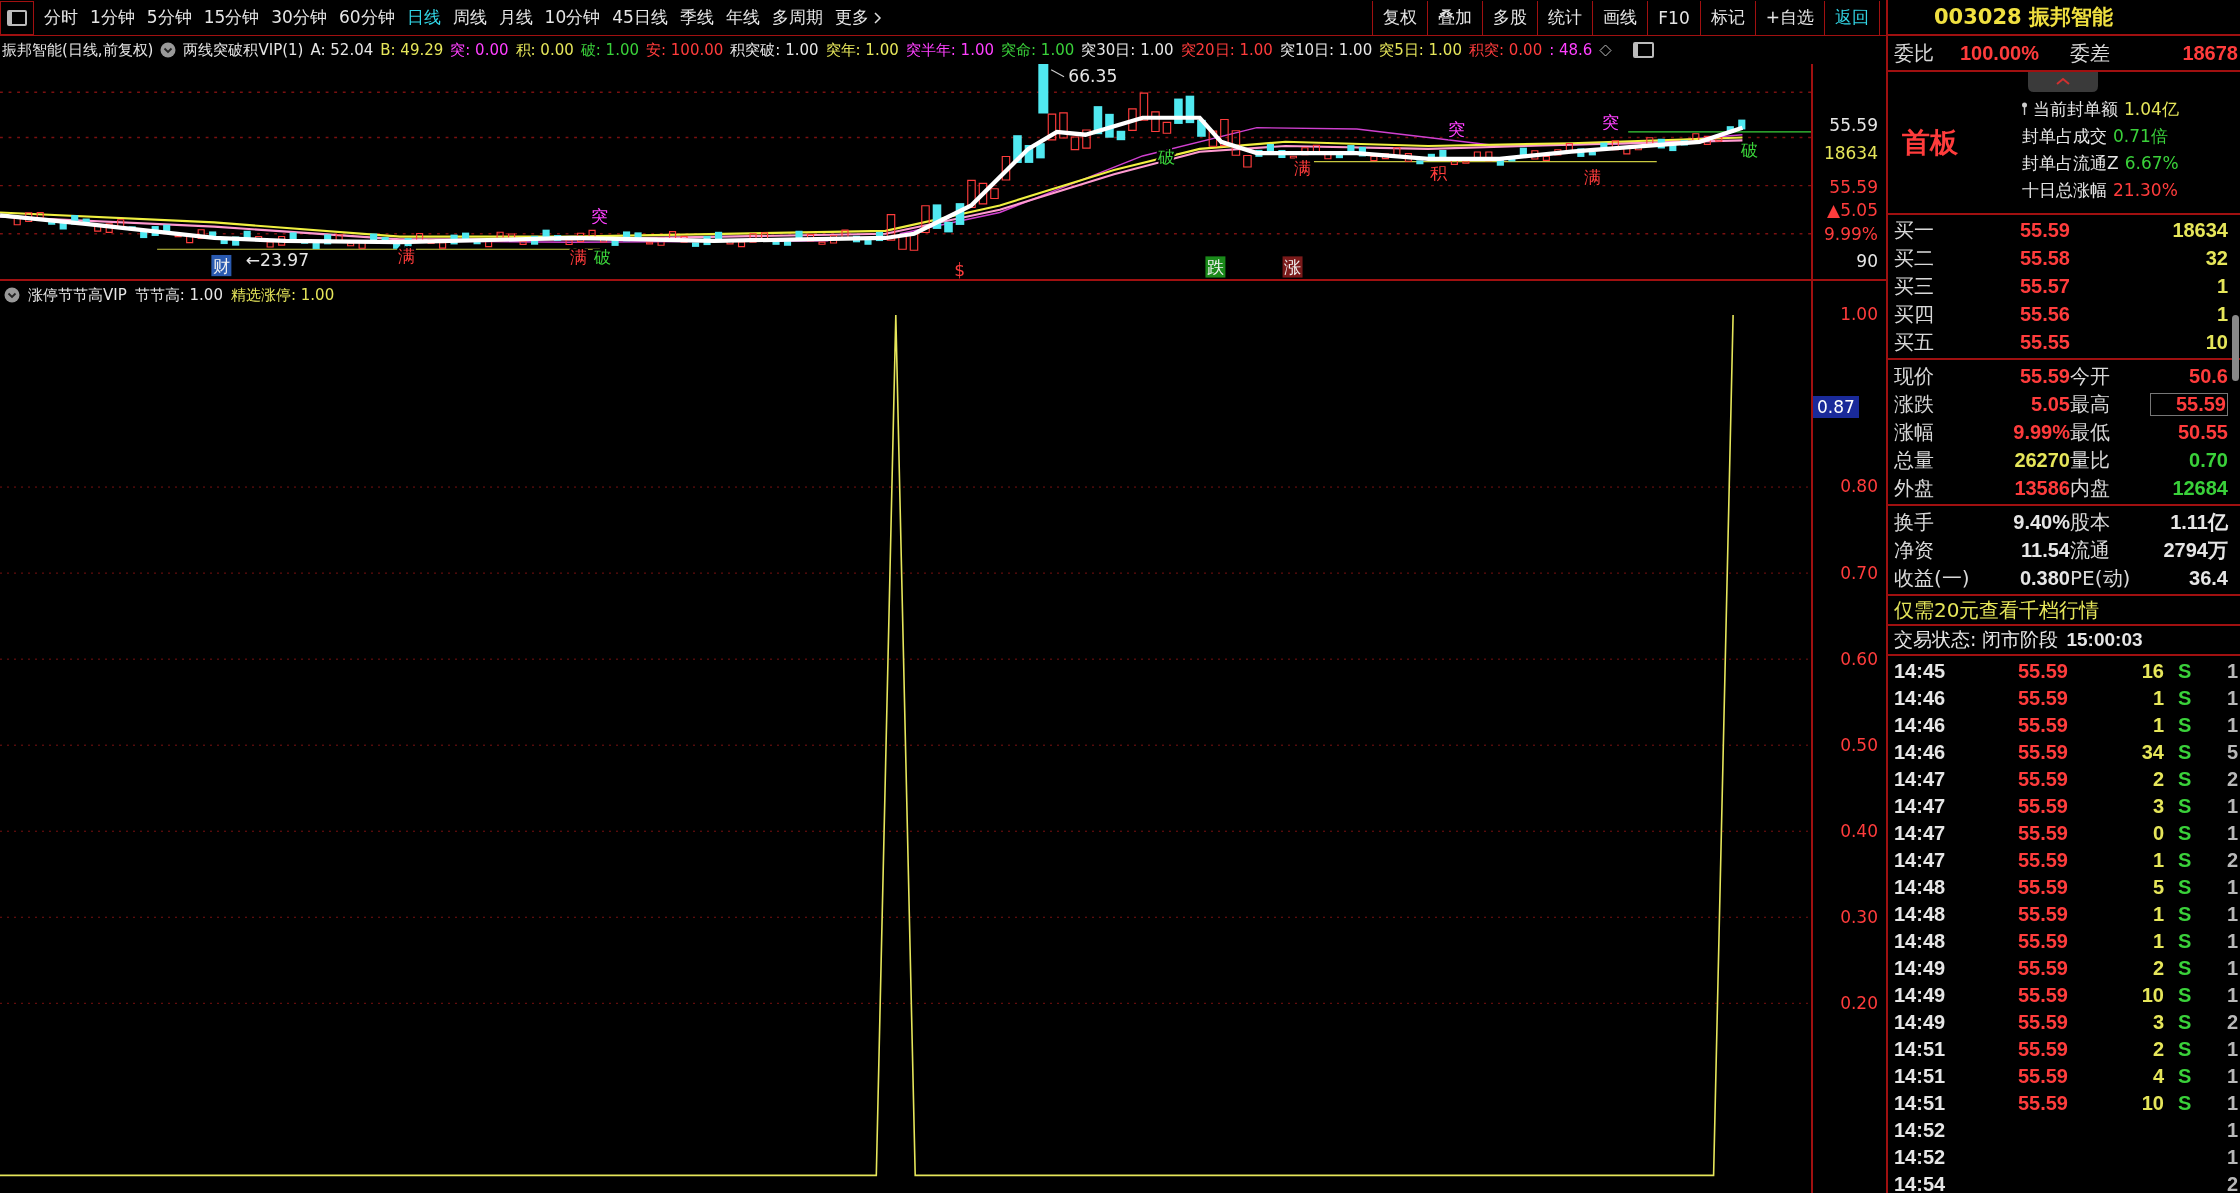 The width and height of the screenshot is (2240, 1193). Describe the element at coordinates (515, 17) in the screenshot. I see `period-tab: 月线` at that location.